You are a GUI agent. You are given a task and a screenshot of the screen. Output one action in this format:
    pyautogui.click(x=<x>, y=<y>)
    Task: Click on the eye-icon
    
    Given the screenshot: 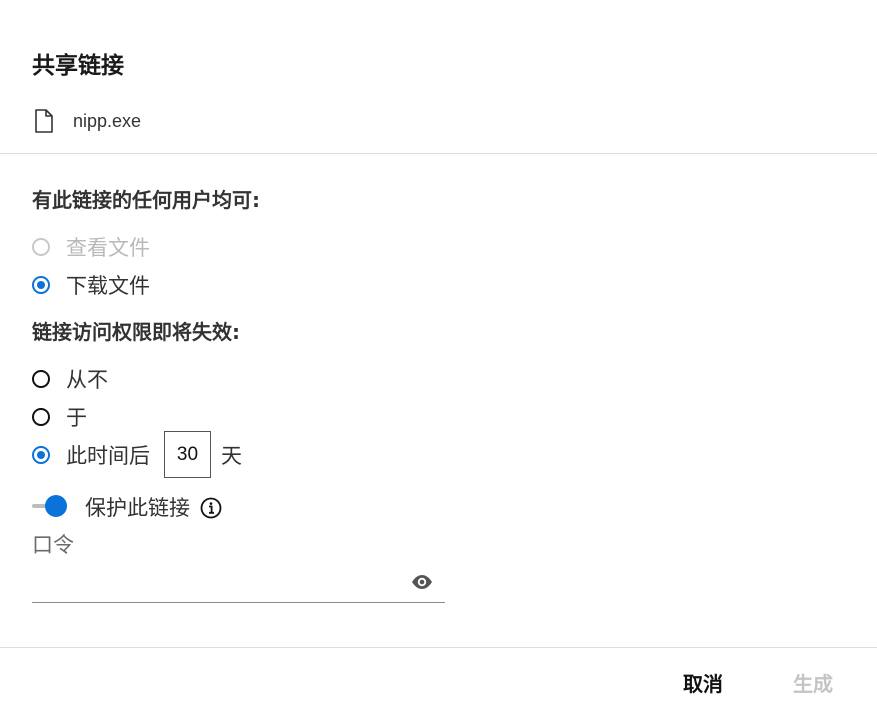 What is the action you would take?
    pyautogui.click(x=422, y=584)
    